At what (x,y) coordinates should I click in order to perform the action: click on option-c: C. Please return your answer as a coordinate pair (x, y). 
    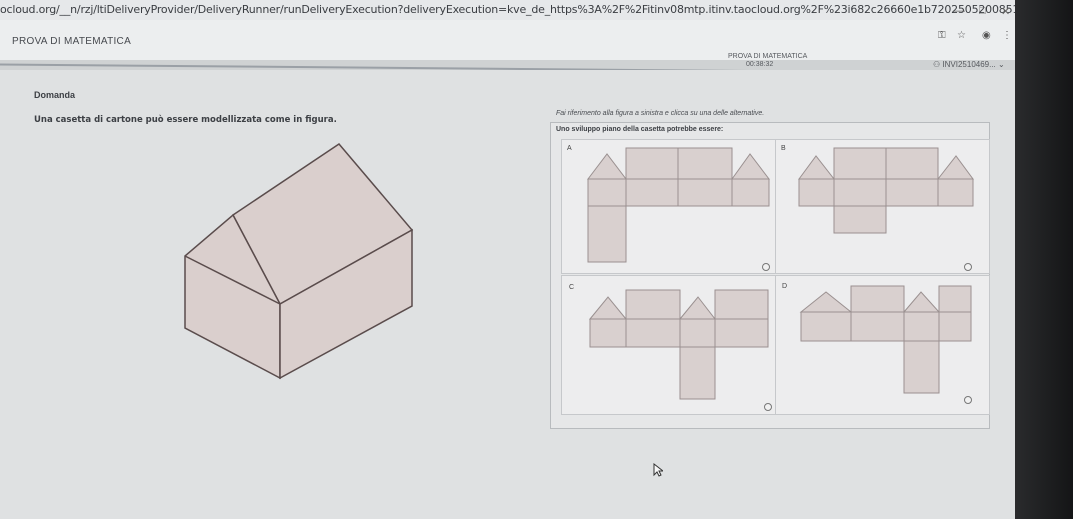
    Looking at the image, I should click on (669, 345).